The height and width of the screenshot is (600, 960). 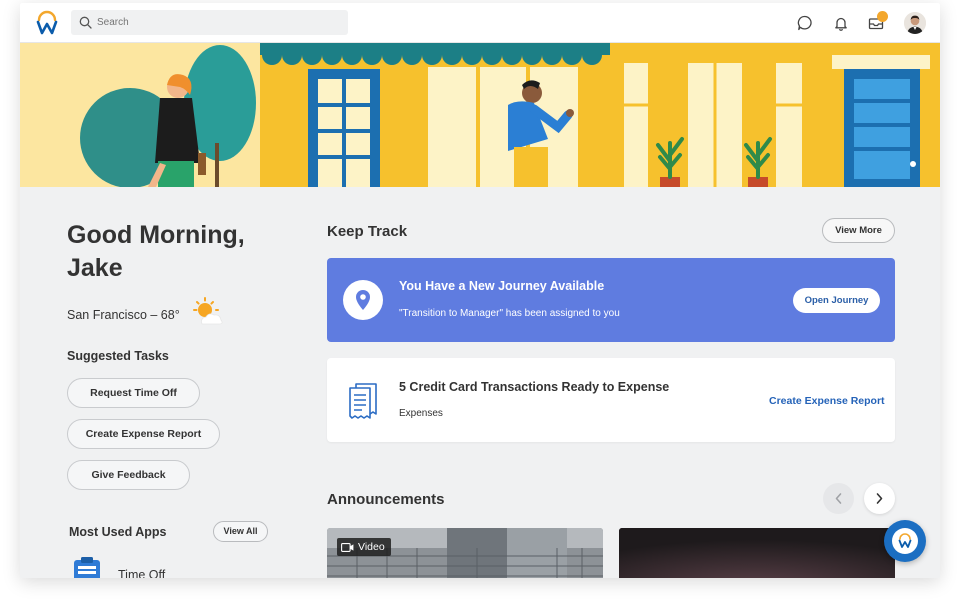 I want to click on weather-text: San Francisco – 68°, so click(x=123, y=315).